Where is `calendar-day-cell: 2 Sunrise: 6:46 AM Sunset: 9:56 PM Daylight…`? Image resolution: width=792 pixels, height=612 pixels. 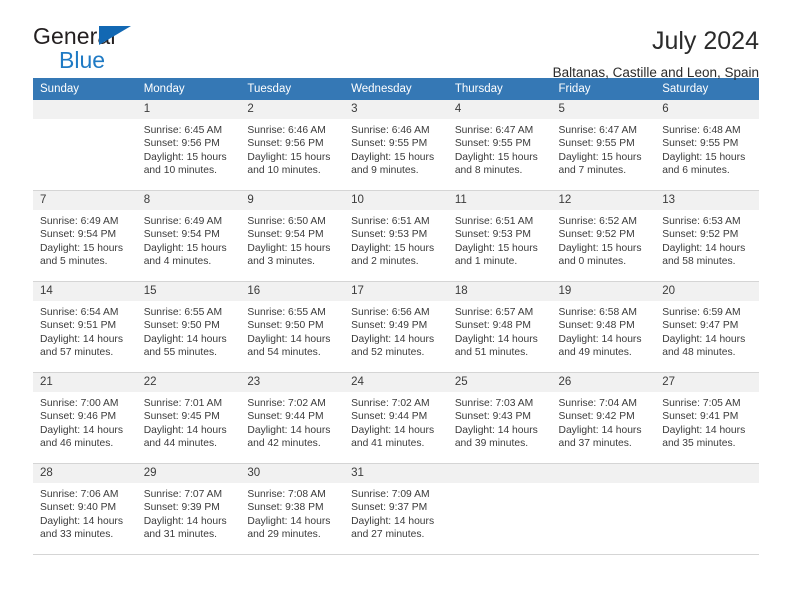 calendar-day-cell: 2 Sunrise: 6:46 AM Sunset: 9:56 PM Daylight… is located at coordinates (292, 145).